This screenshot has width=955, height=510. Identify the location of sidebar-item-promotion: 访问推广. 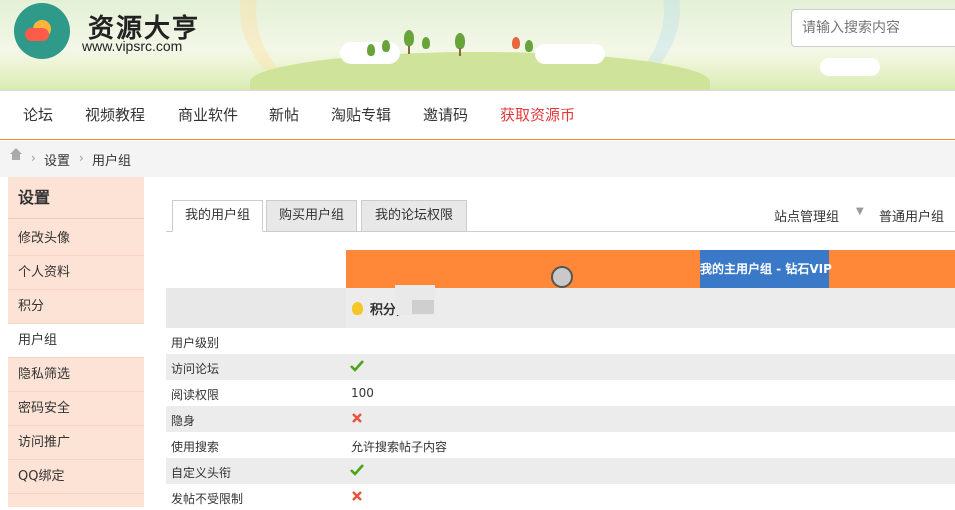
(76, 443).